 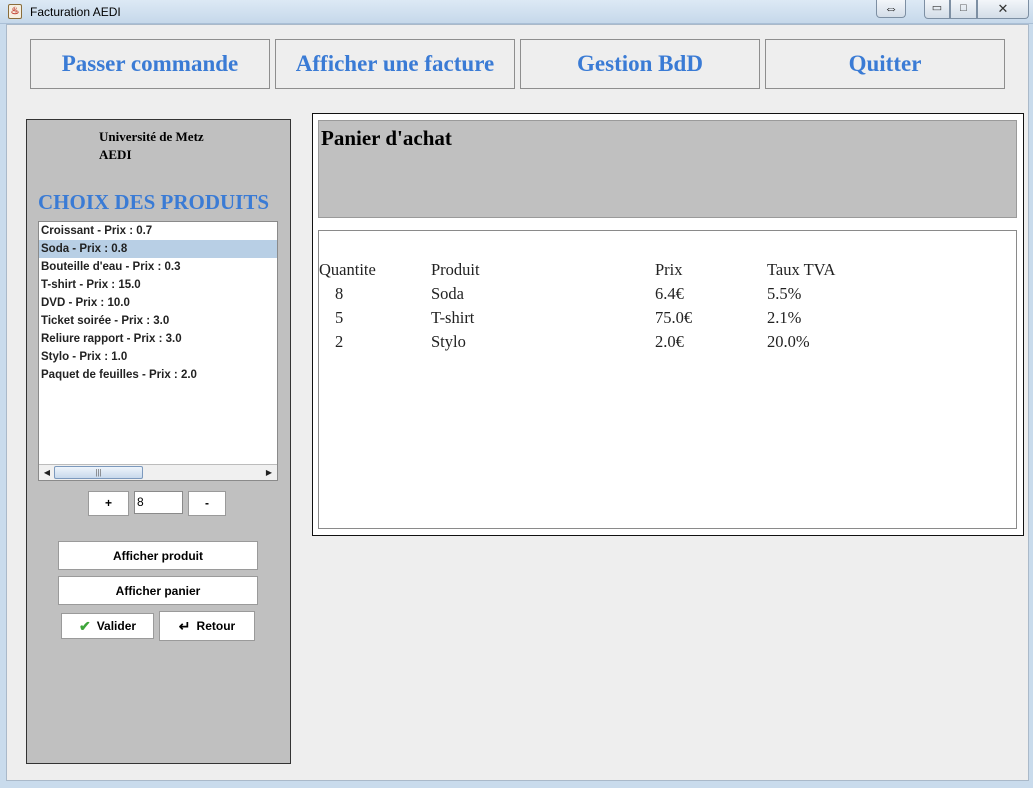 I want to click on afficher-produit-label: Afficher produit, so click(x=158, y=555).